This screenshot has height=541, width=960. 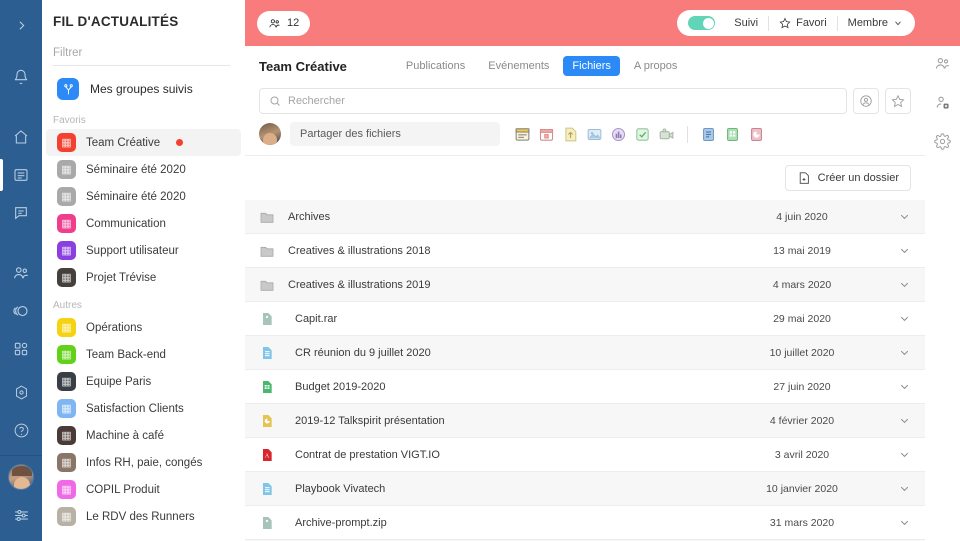 What do you see at coordinates (732, 134) in the screenshot?
I see `spreadsheet-icon` at bounding box center [732, 134].